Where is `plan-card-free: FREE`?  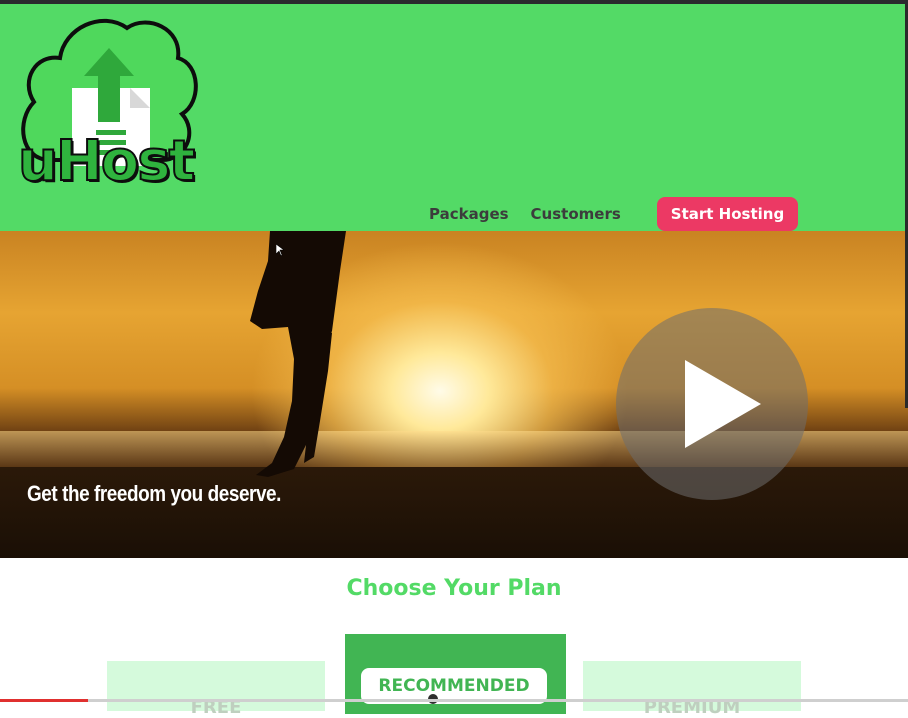
plan-card-free: FREE is located at coordinates (216, 689).